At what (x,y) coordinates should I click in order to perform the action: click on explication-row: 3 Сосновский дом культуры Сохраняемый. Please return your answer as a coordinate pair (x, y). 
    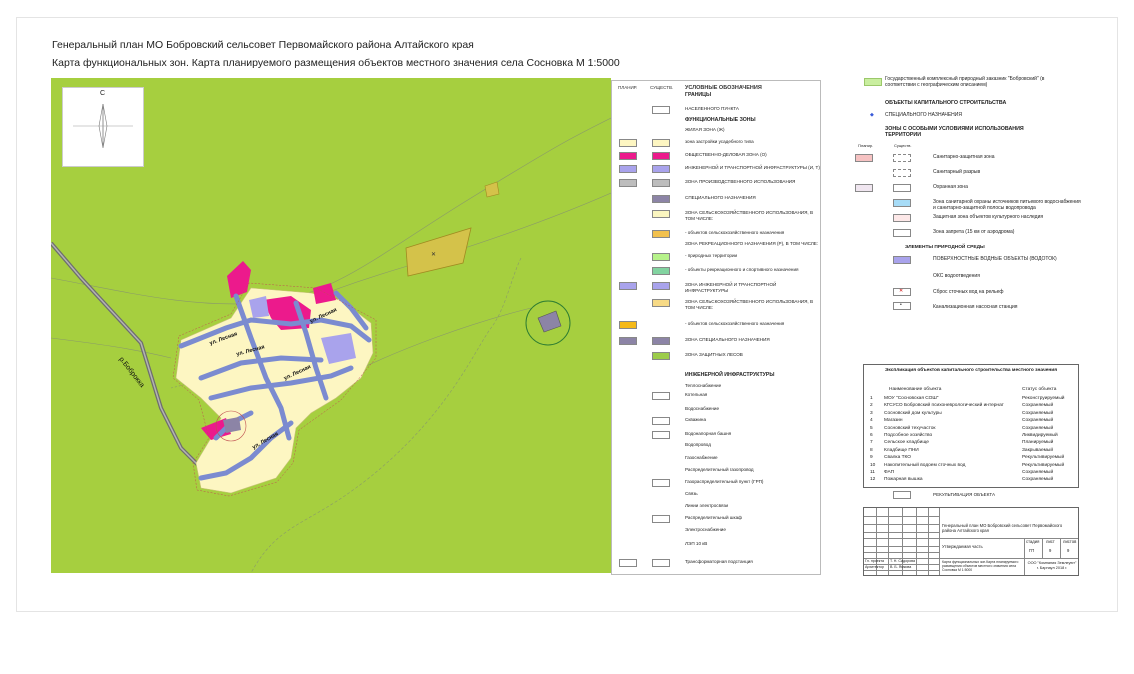
    Looking at the image, I should click on (971, 413).